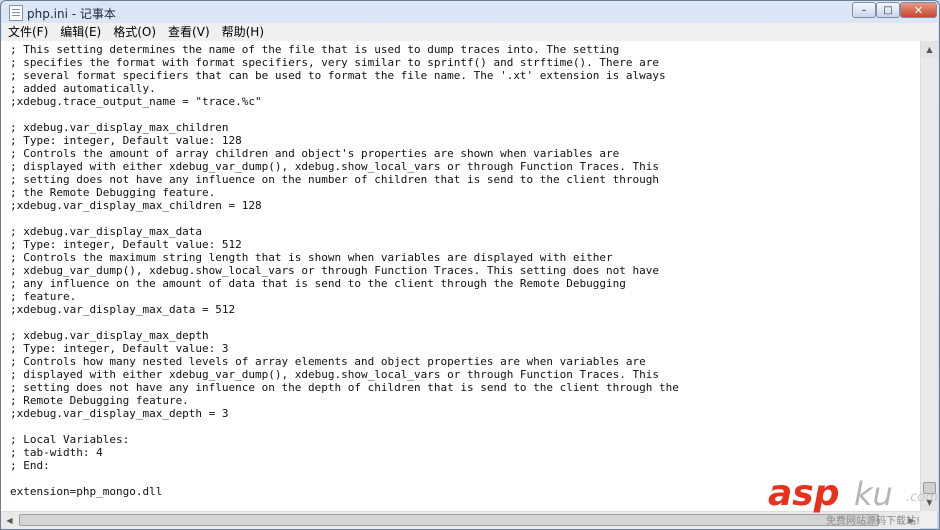  Describe the element at coordinates (106, 231) in the screenshot. I see `editor-line: ; xdebug.var_display_max_data` at that location.